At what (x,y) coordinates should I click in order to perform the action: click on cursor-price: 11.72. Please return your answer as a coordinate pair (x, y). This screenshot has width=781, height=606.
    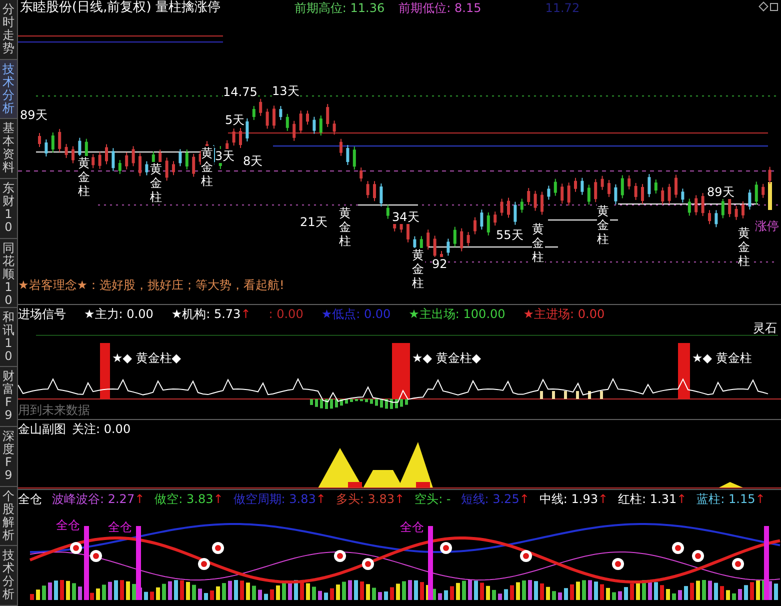
    Looking at the image, I should click on (562, 8).